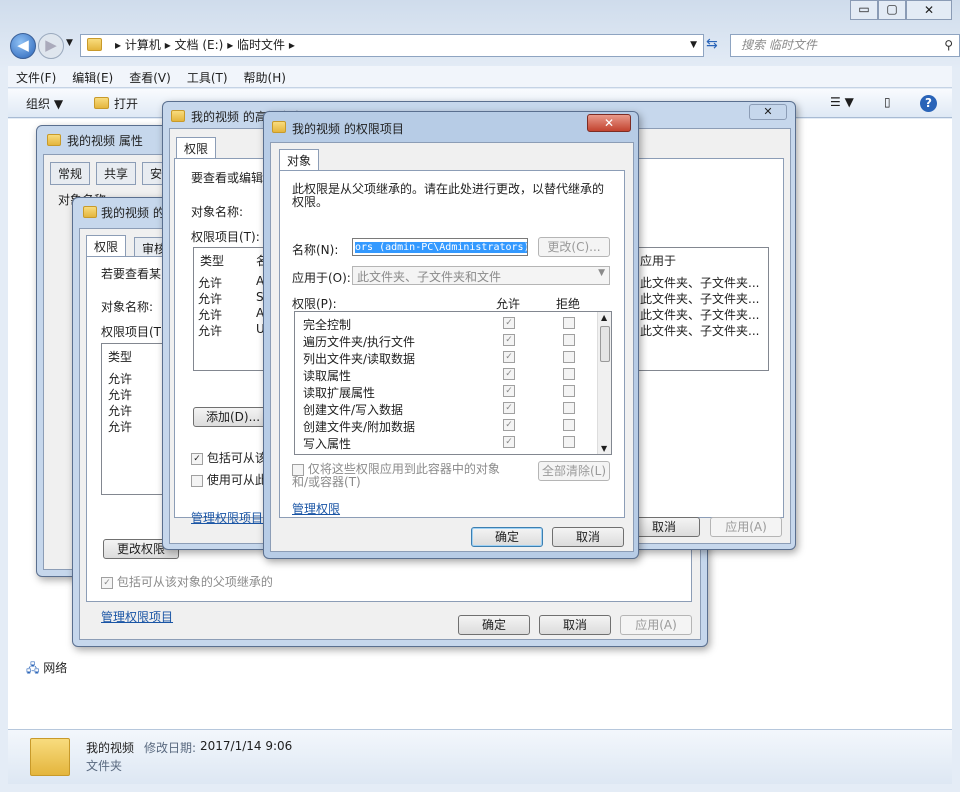 The image size is (960, 792). I want to click on history-dropdown-icon: ▼, so click(69, 43).